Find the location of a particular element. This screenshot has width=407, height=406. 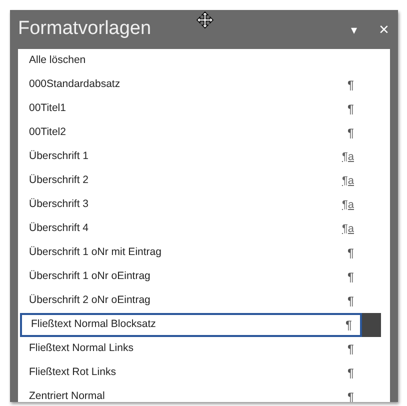

style-menu-button is located at coordinates (371, 325).